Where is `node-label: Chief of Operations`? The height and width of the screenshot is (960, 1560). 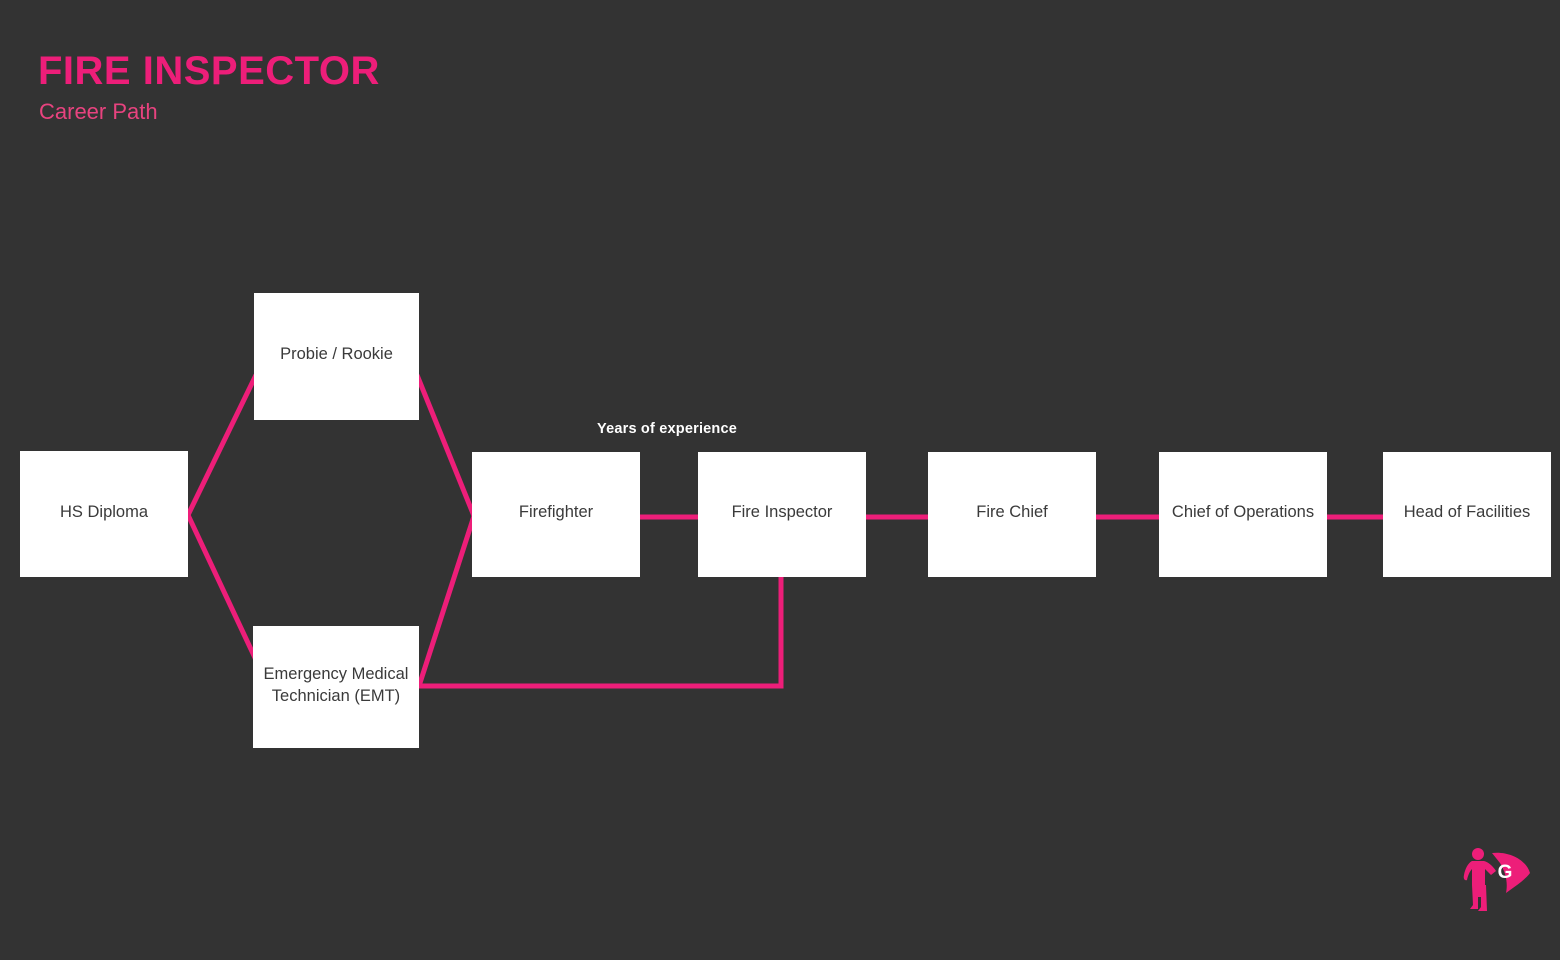
node-label: Chief of Operations is located at coordinates (1243, 512).